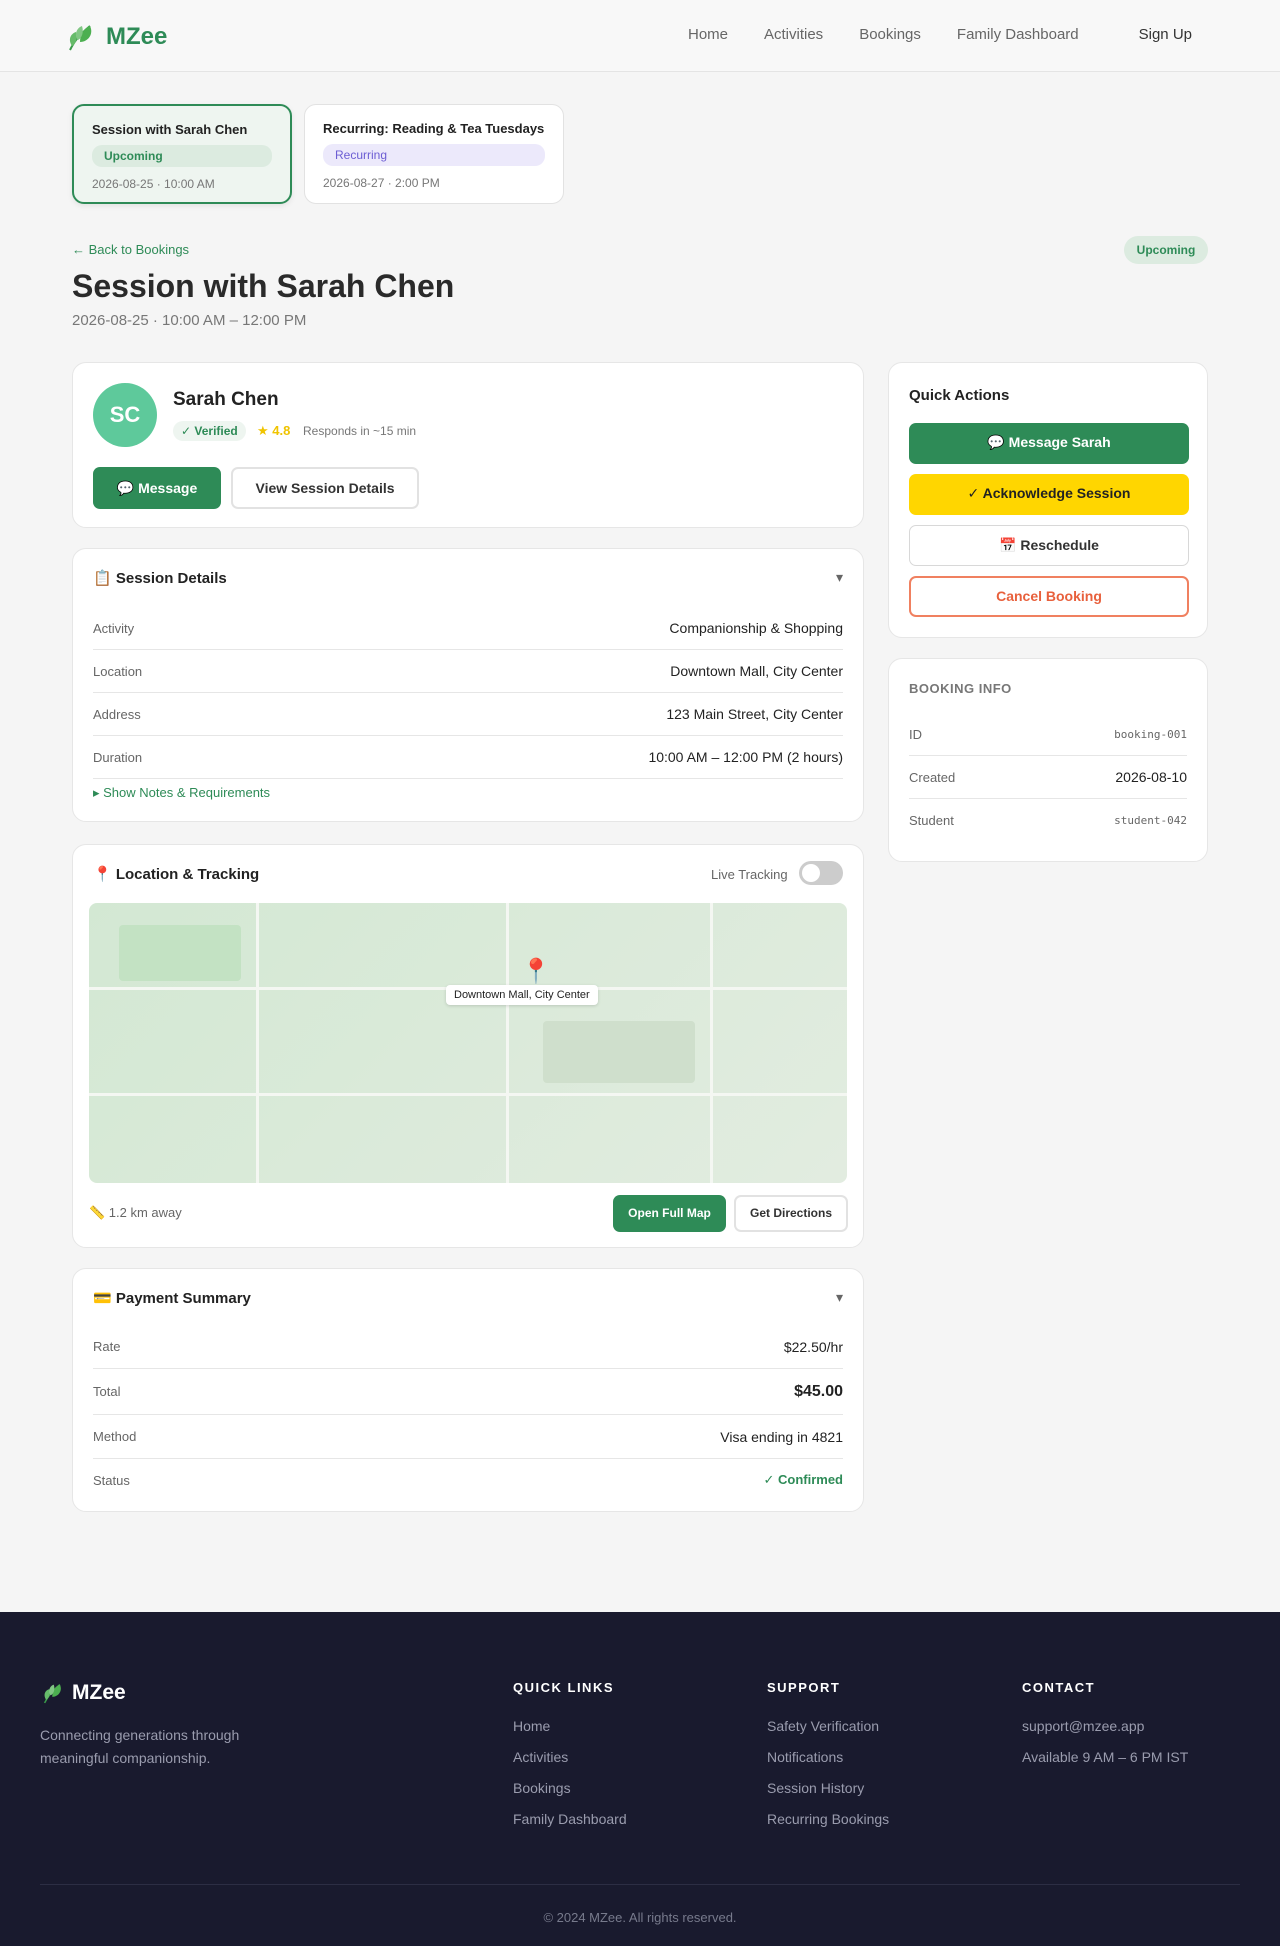  I want to click on show-notes-link: ▸ Show Notes & Requirements, so click(181, 793).